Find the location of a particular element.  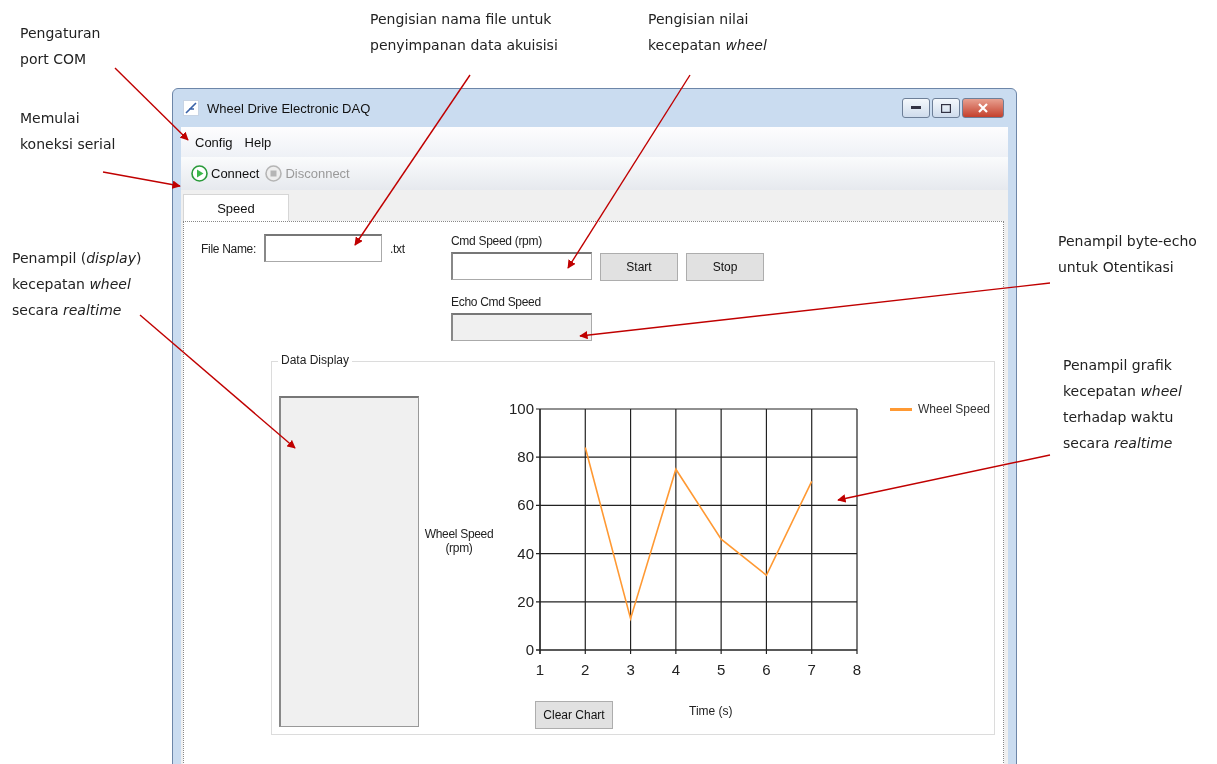

y-tick-label: 0 is located at coordinates (529, 649).